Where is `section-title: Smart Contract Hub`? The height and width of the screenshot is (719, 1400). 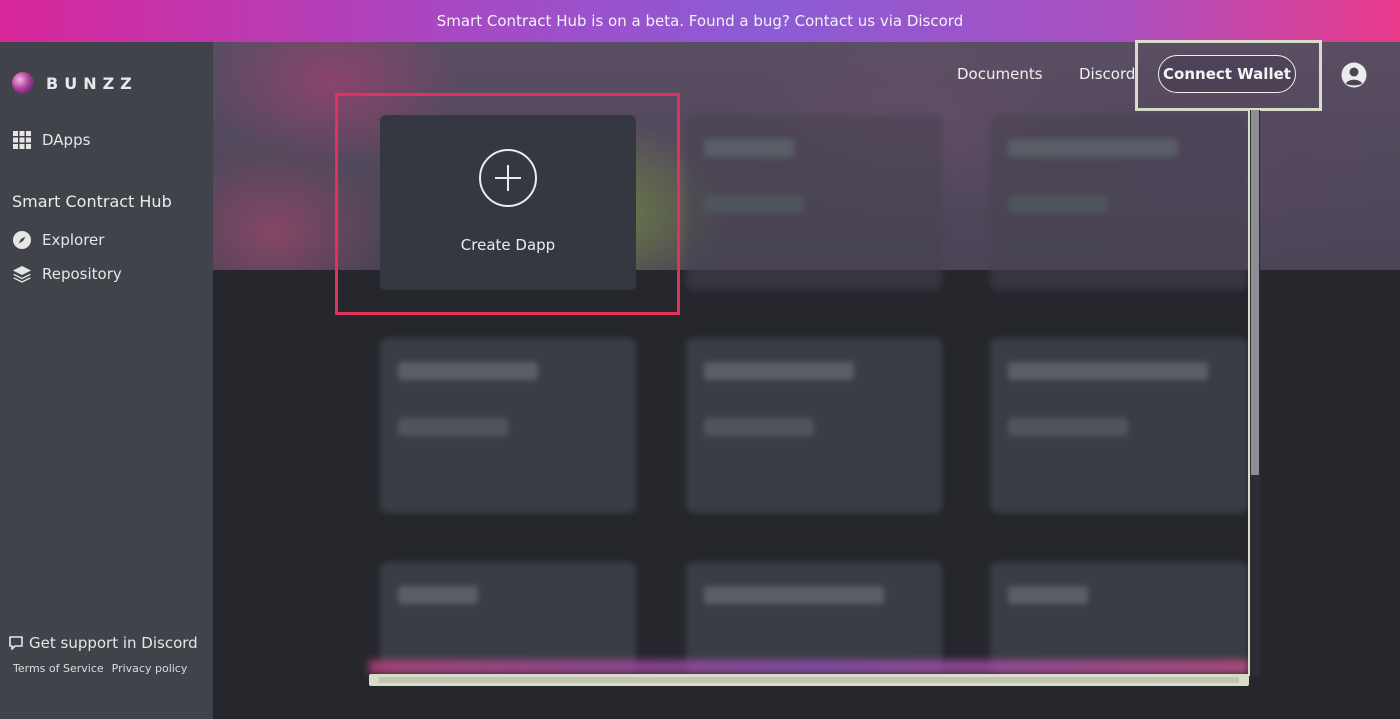 section-title: Smart Contract Hub is located at coordinates (92, 201).